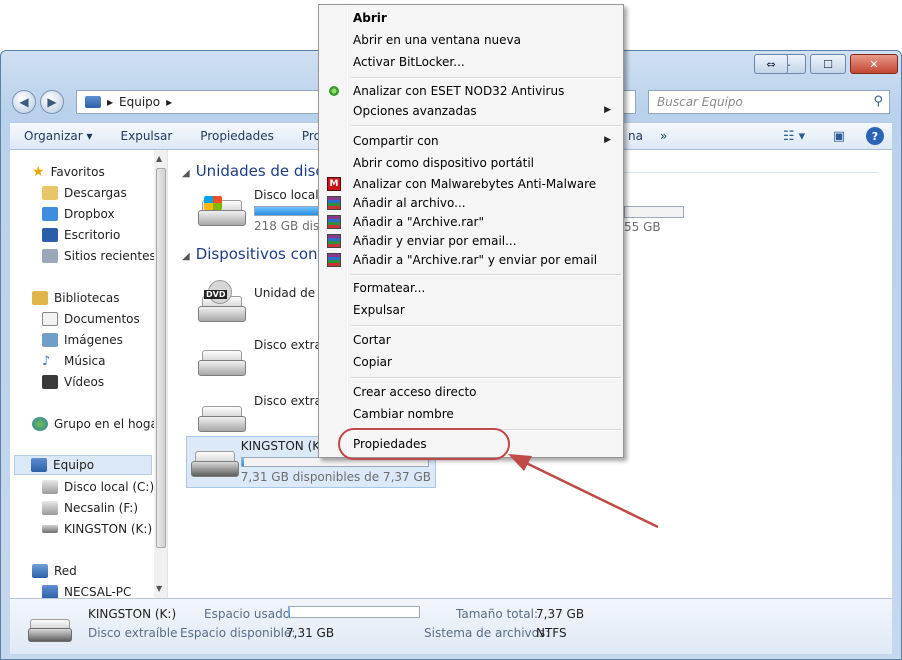 The height and width of the screenshot is (660, 902). I want to click on nav-item-escritorio: Escritorio, so click(81, 235).